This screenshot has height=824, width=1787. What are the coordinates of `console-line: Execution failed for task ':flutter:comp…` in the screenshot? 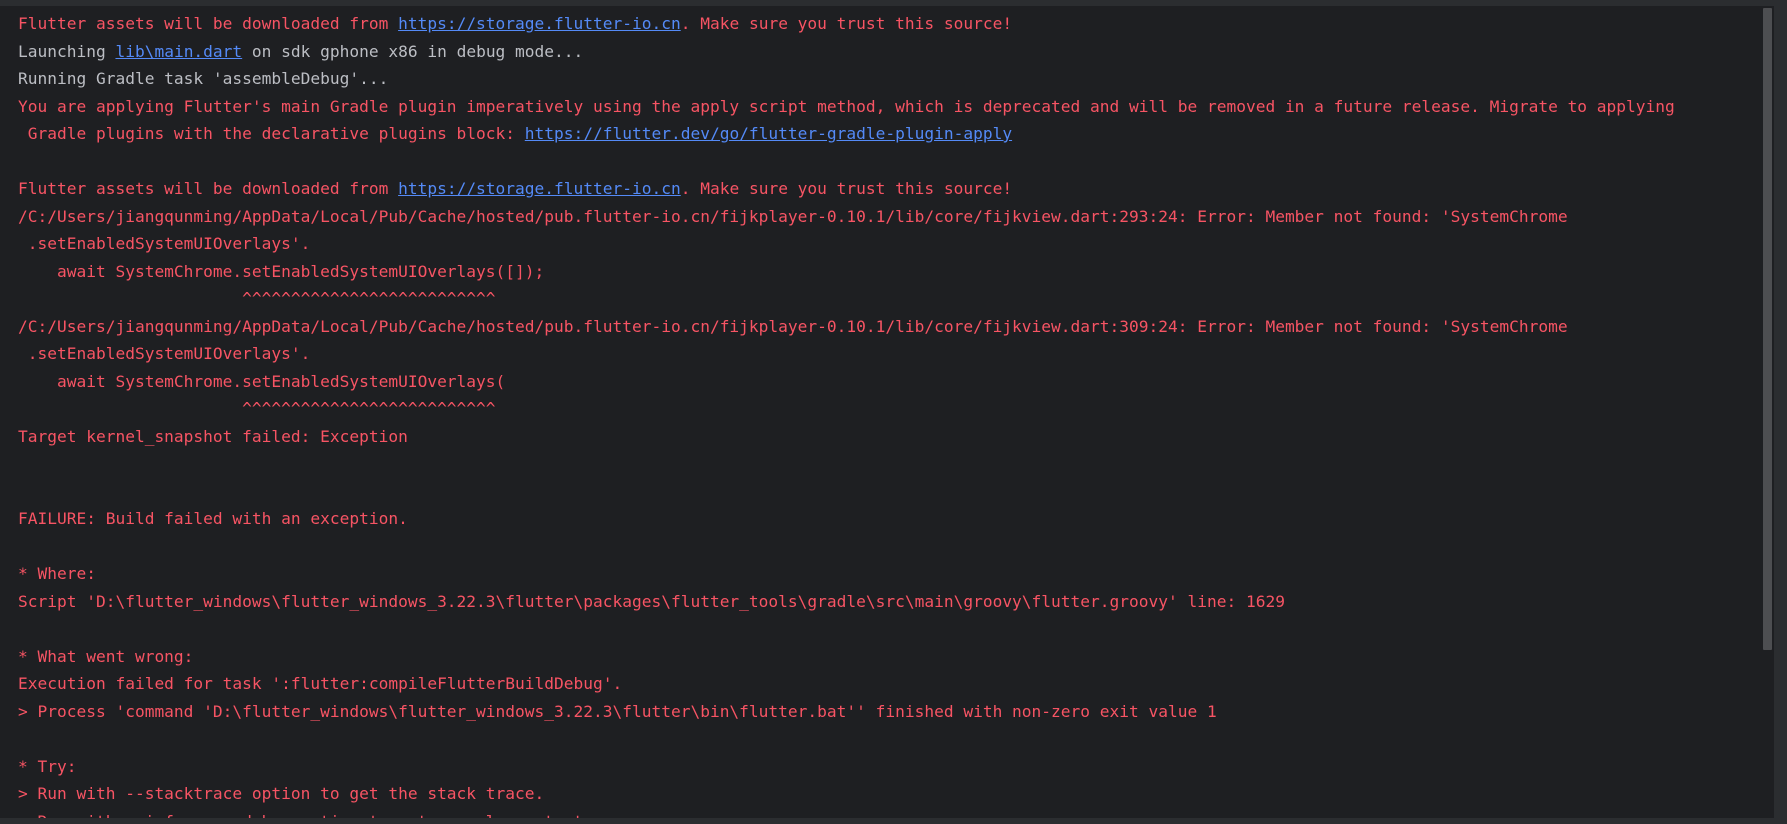 It's located at (888, 684).